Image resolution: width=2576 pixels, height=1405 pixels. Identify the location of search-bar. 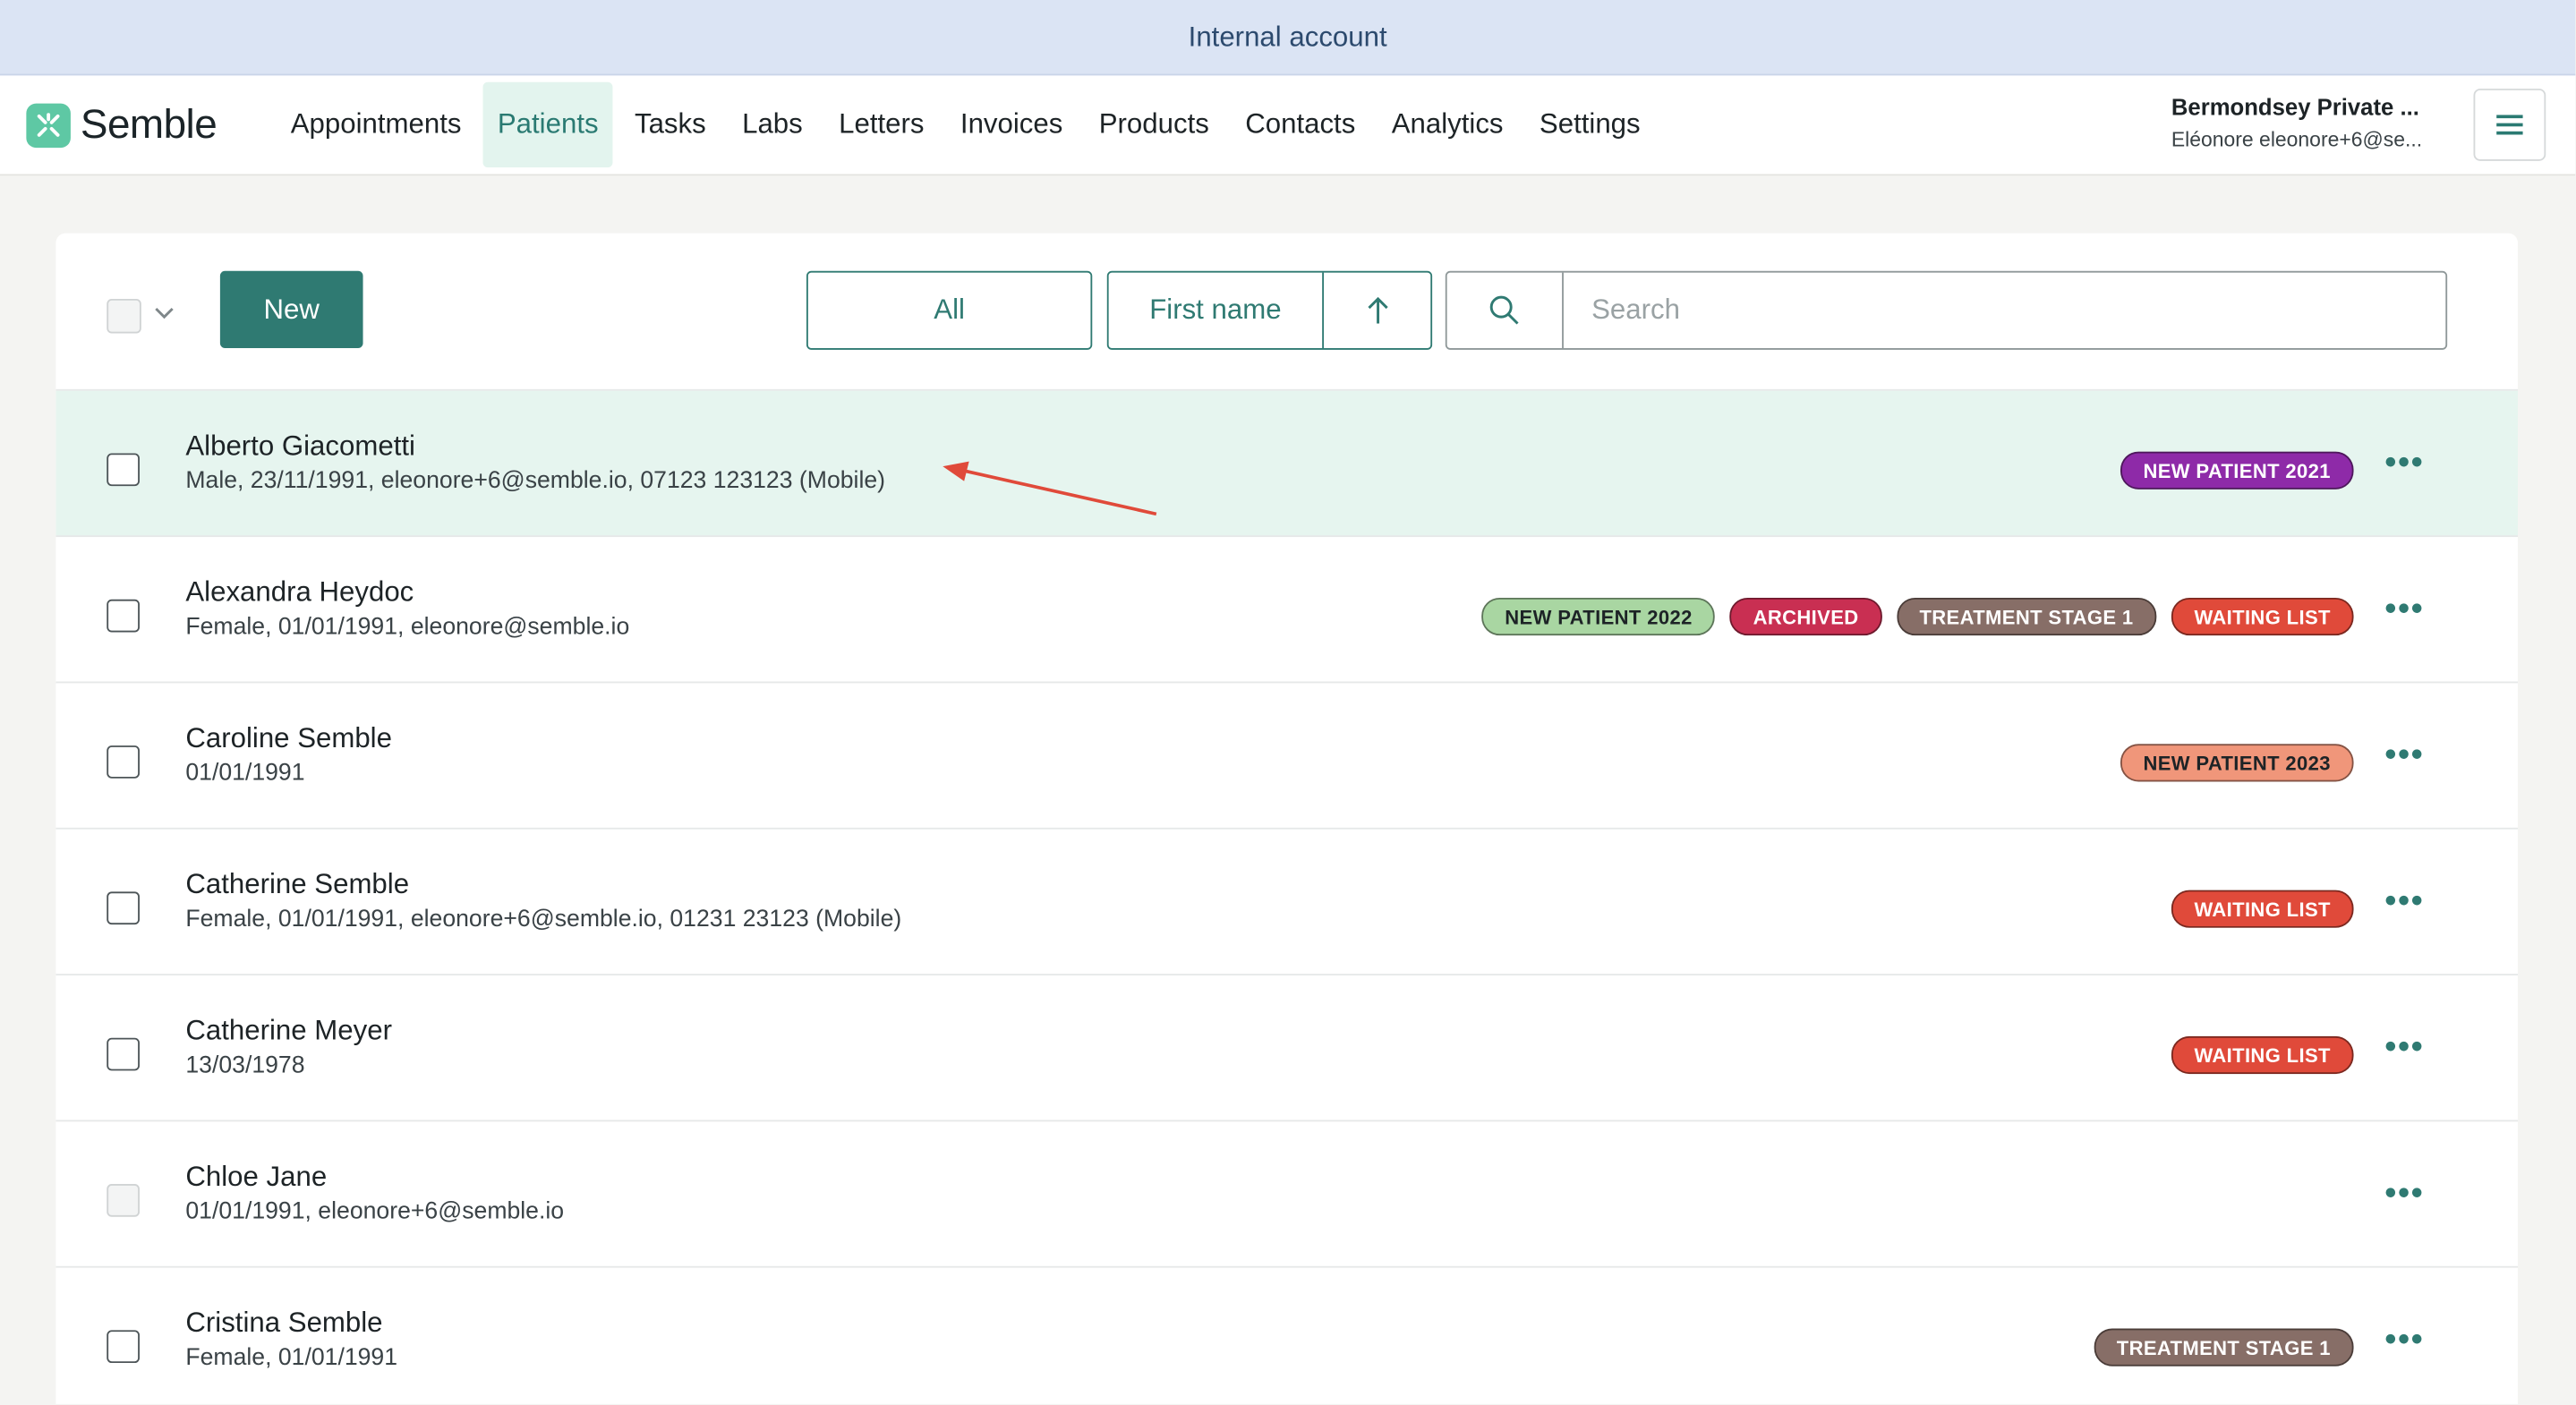
(1946, 310).